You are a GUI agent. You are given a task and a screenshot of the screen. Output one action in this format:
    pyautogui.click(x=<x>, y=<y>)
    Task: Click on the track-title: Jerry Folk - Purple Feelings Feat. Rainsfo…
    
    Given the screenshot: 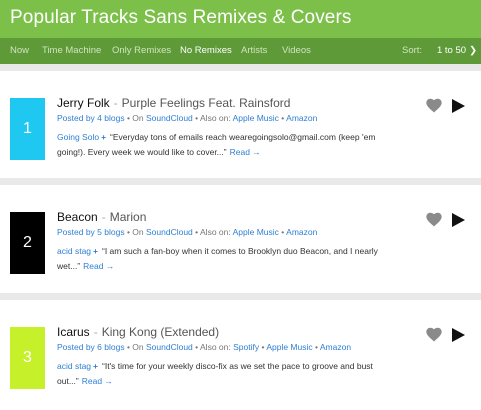 What is the action you would take?
    pyautogui.click(x=173, y=103)
    